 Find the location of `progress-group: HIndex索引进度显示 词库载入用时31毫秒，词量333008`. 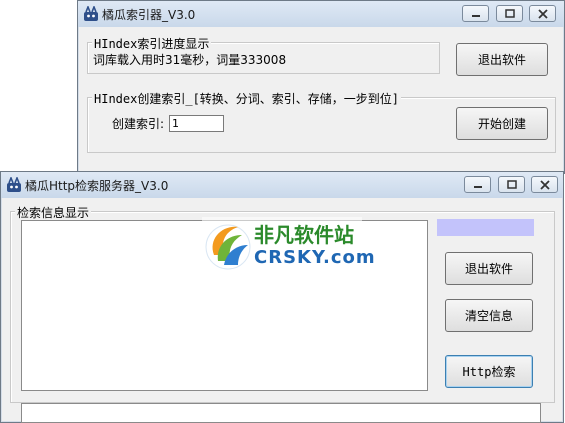

progress-group: HIndex索引进度显示 词库载入用时31毫秒，词量333008 is located at coordinates (263, 54).